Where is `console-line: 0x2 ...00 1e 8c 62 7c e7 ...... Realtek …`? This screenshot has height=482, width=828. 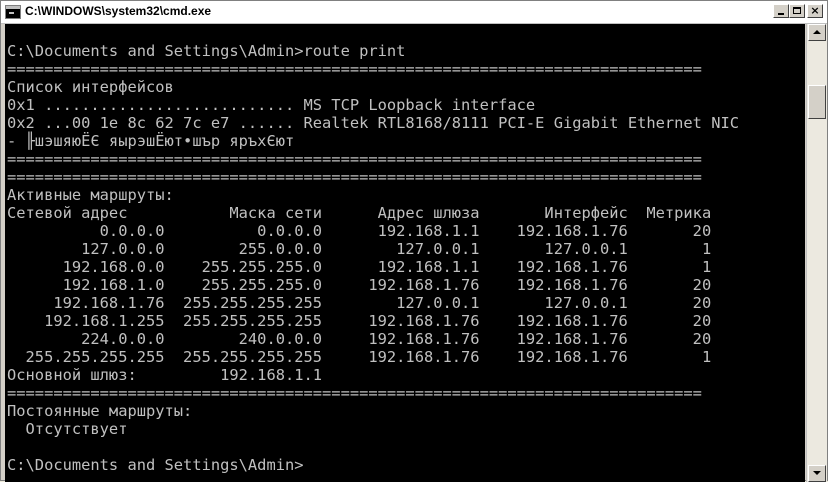
console-line: 0x2 ...00 1e 8c 62 7c e7 ...... Realtek … is located at coordinates (373, 123).